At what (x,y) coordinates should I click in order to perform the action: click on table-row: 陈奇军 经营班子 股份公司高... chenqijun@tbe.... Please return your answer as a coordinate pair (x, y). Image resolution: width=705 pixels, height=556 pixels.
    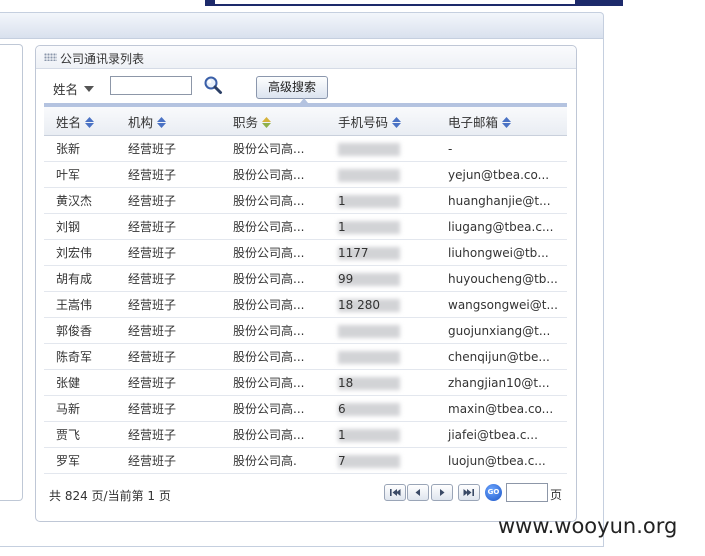
    Looking at the image, I should click on (305, 356).